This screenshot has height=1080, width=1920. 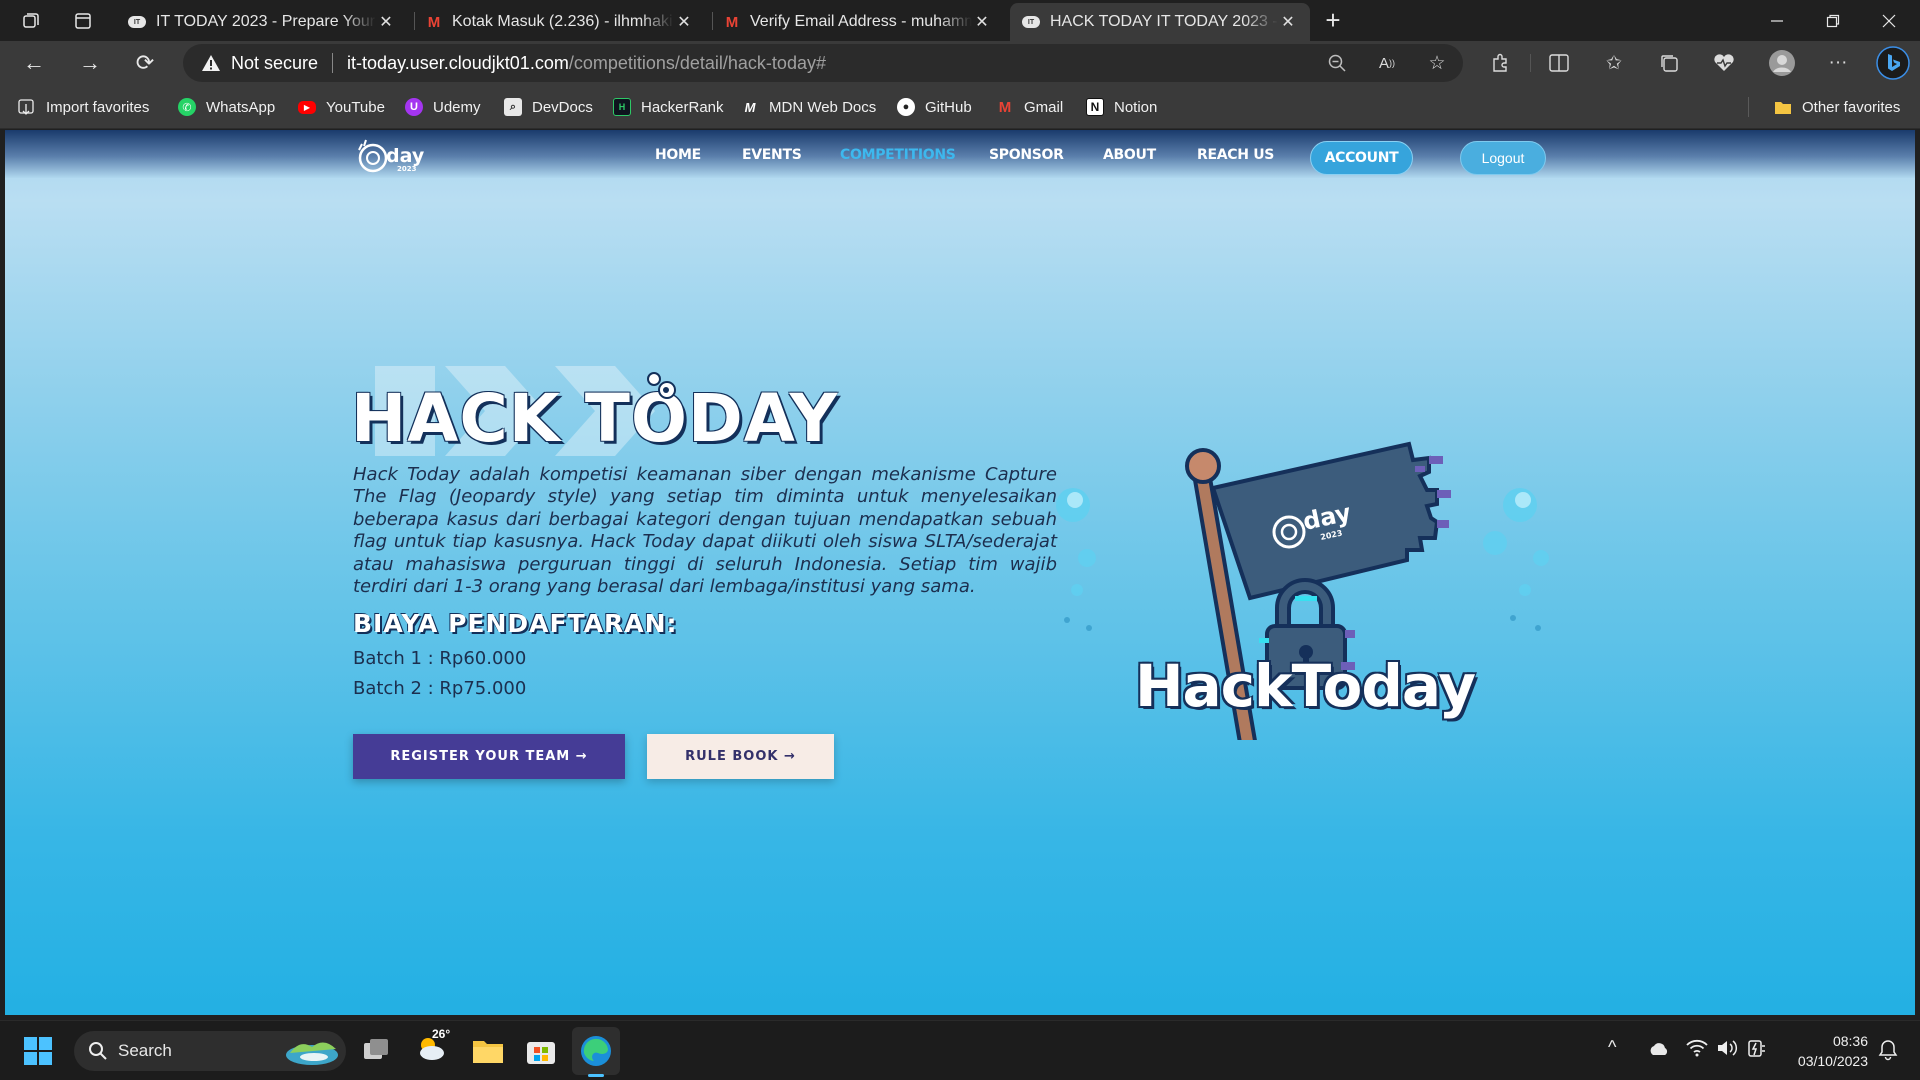 What do you see at coordinates (1832, 1061) in the screenshot?
I see `clock-date: 03/10/2023` at bounding box center [1832, 1061].